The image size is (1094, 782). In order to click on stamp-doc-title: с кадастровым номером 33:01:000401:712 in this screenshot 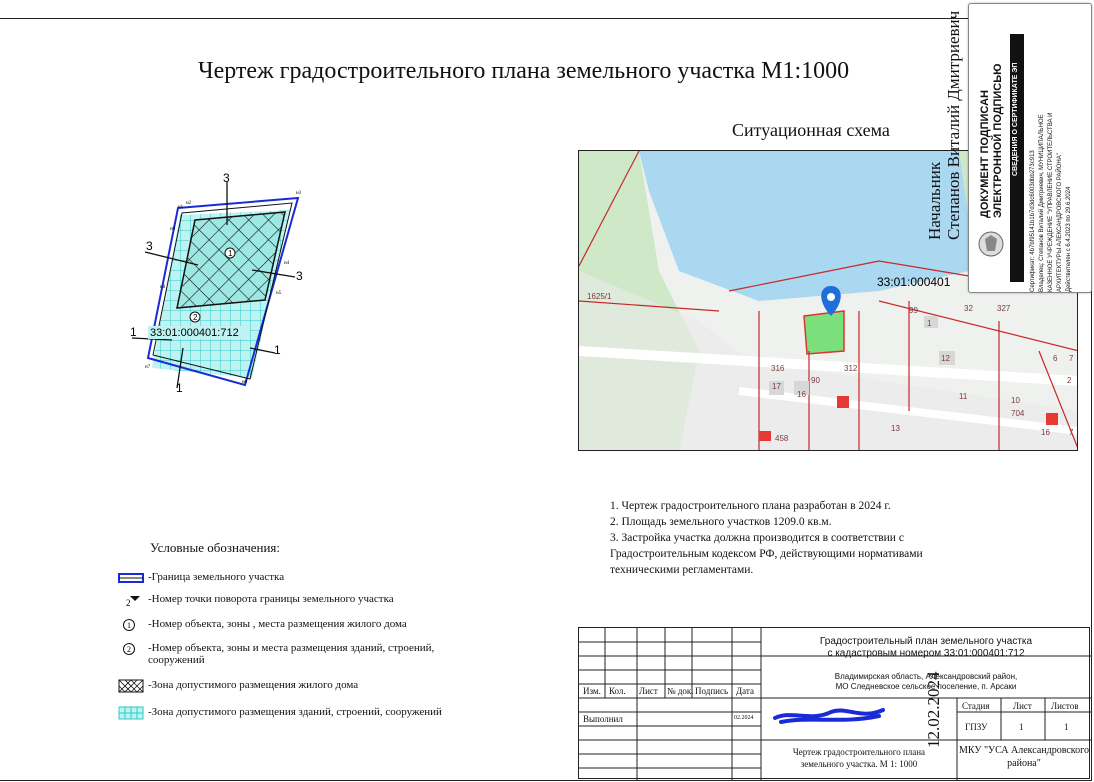, I will do `click(926, 653)`.